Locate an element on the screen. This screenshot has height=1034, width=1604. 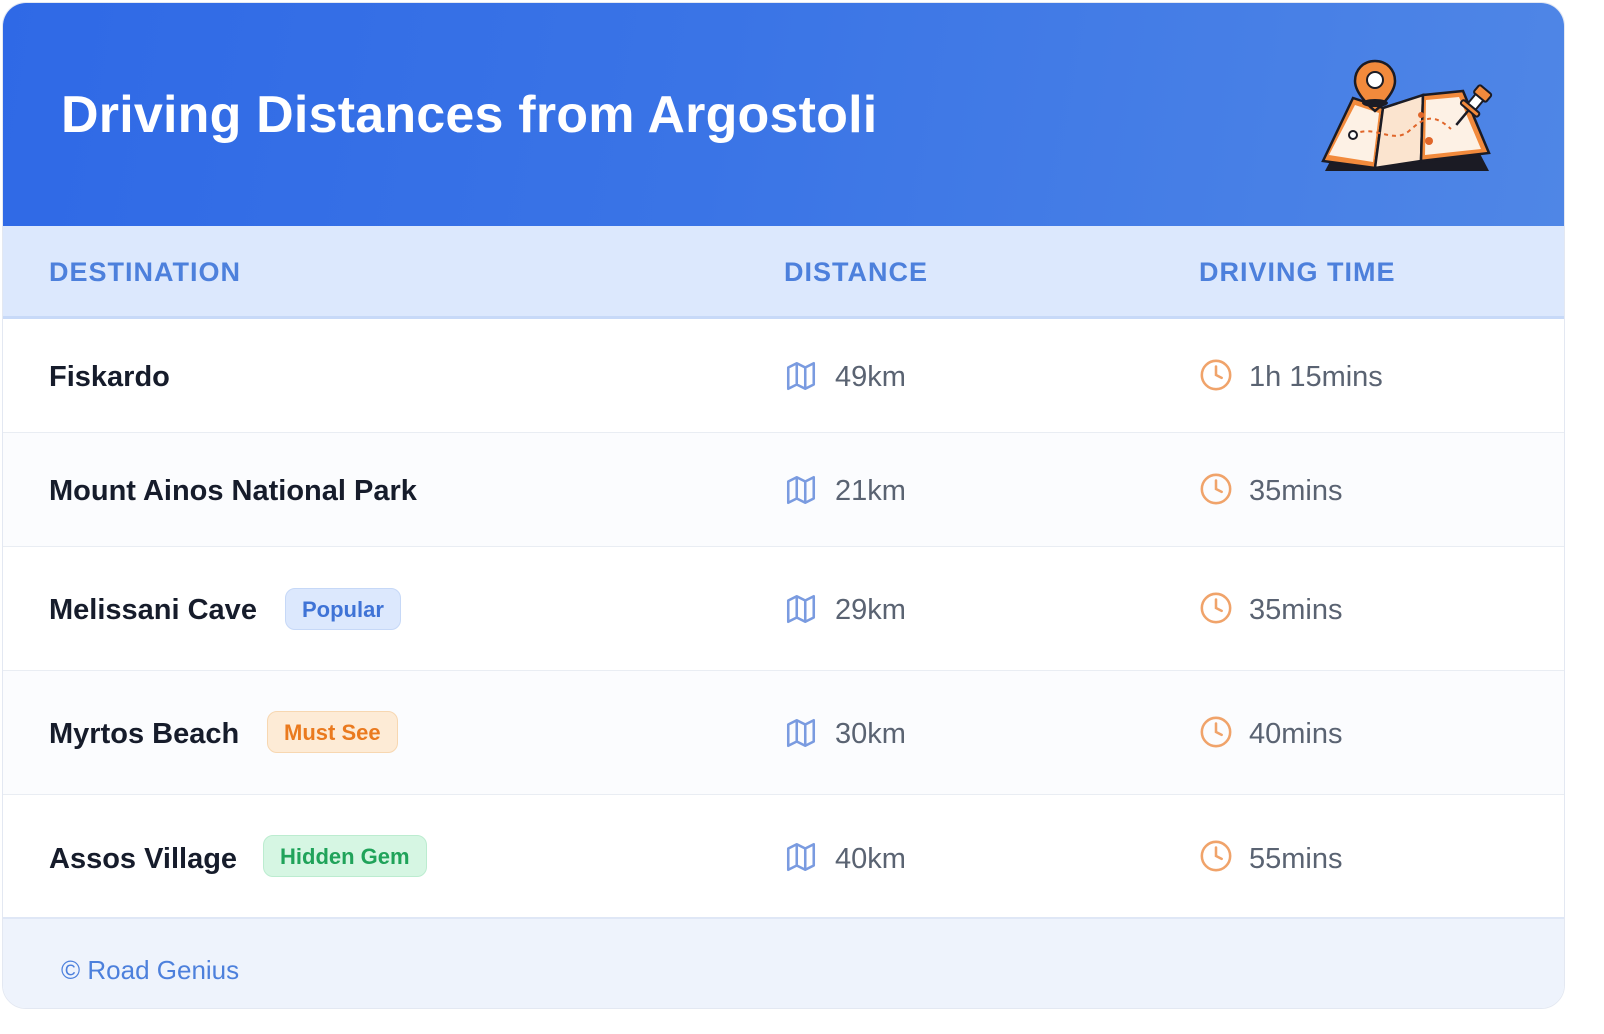
distance-value: 30km is located at coordinates (870, 734).